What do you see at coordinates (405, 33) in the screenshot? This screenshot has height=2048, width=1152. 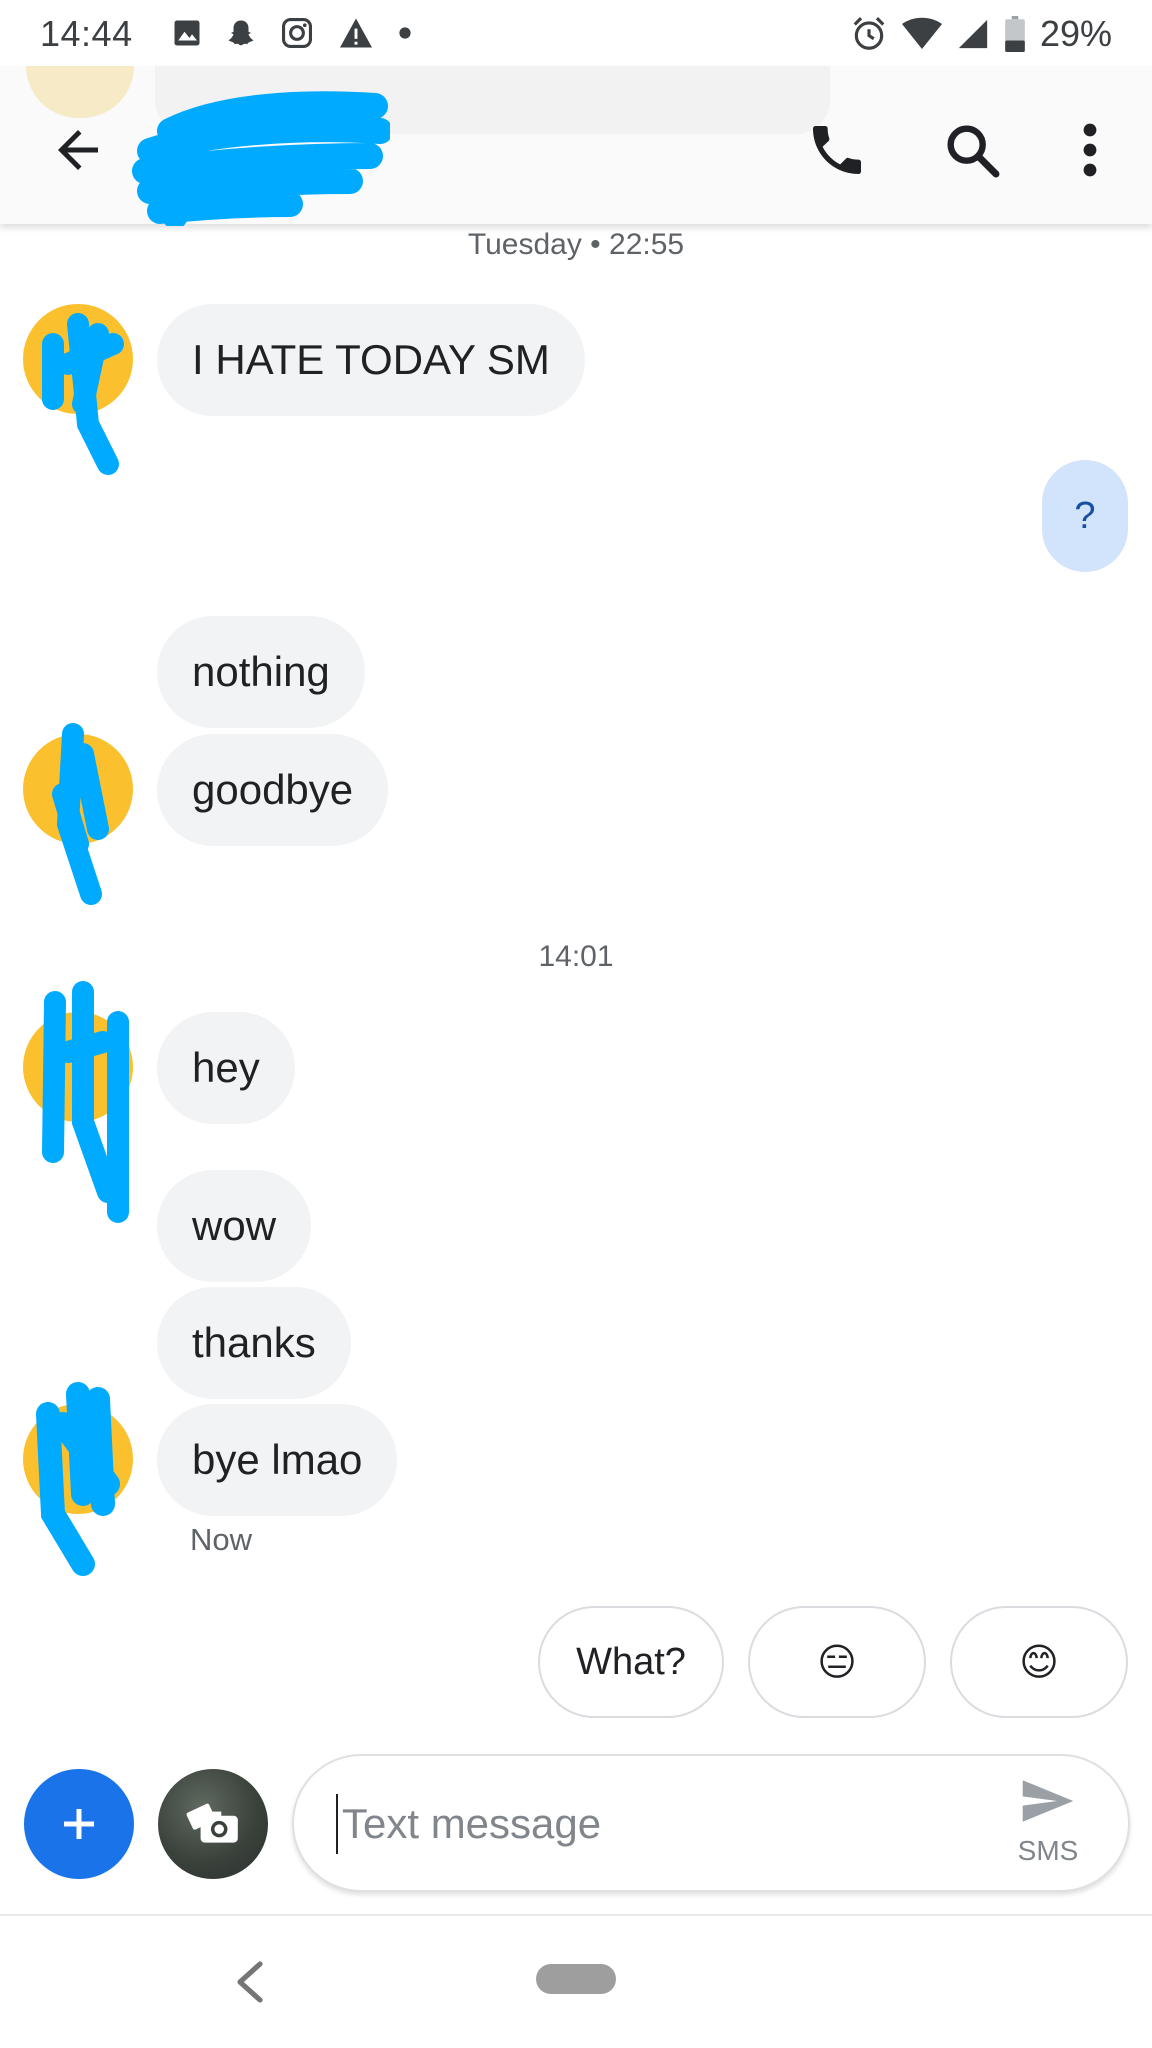 I see `dot-icon` at bounding box center [405, 33].